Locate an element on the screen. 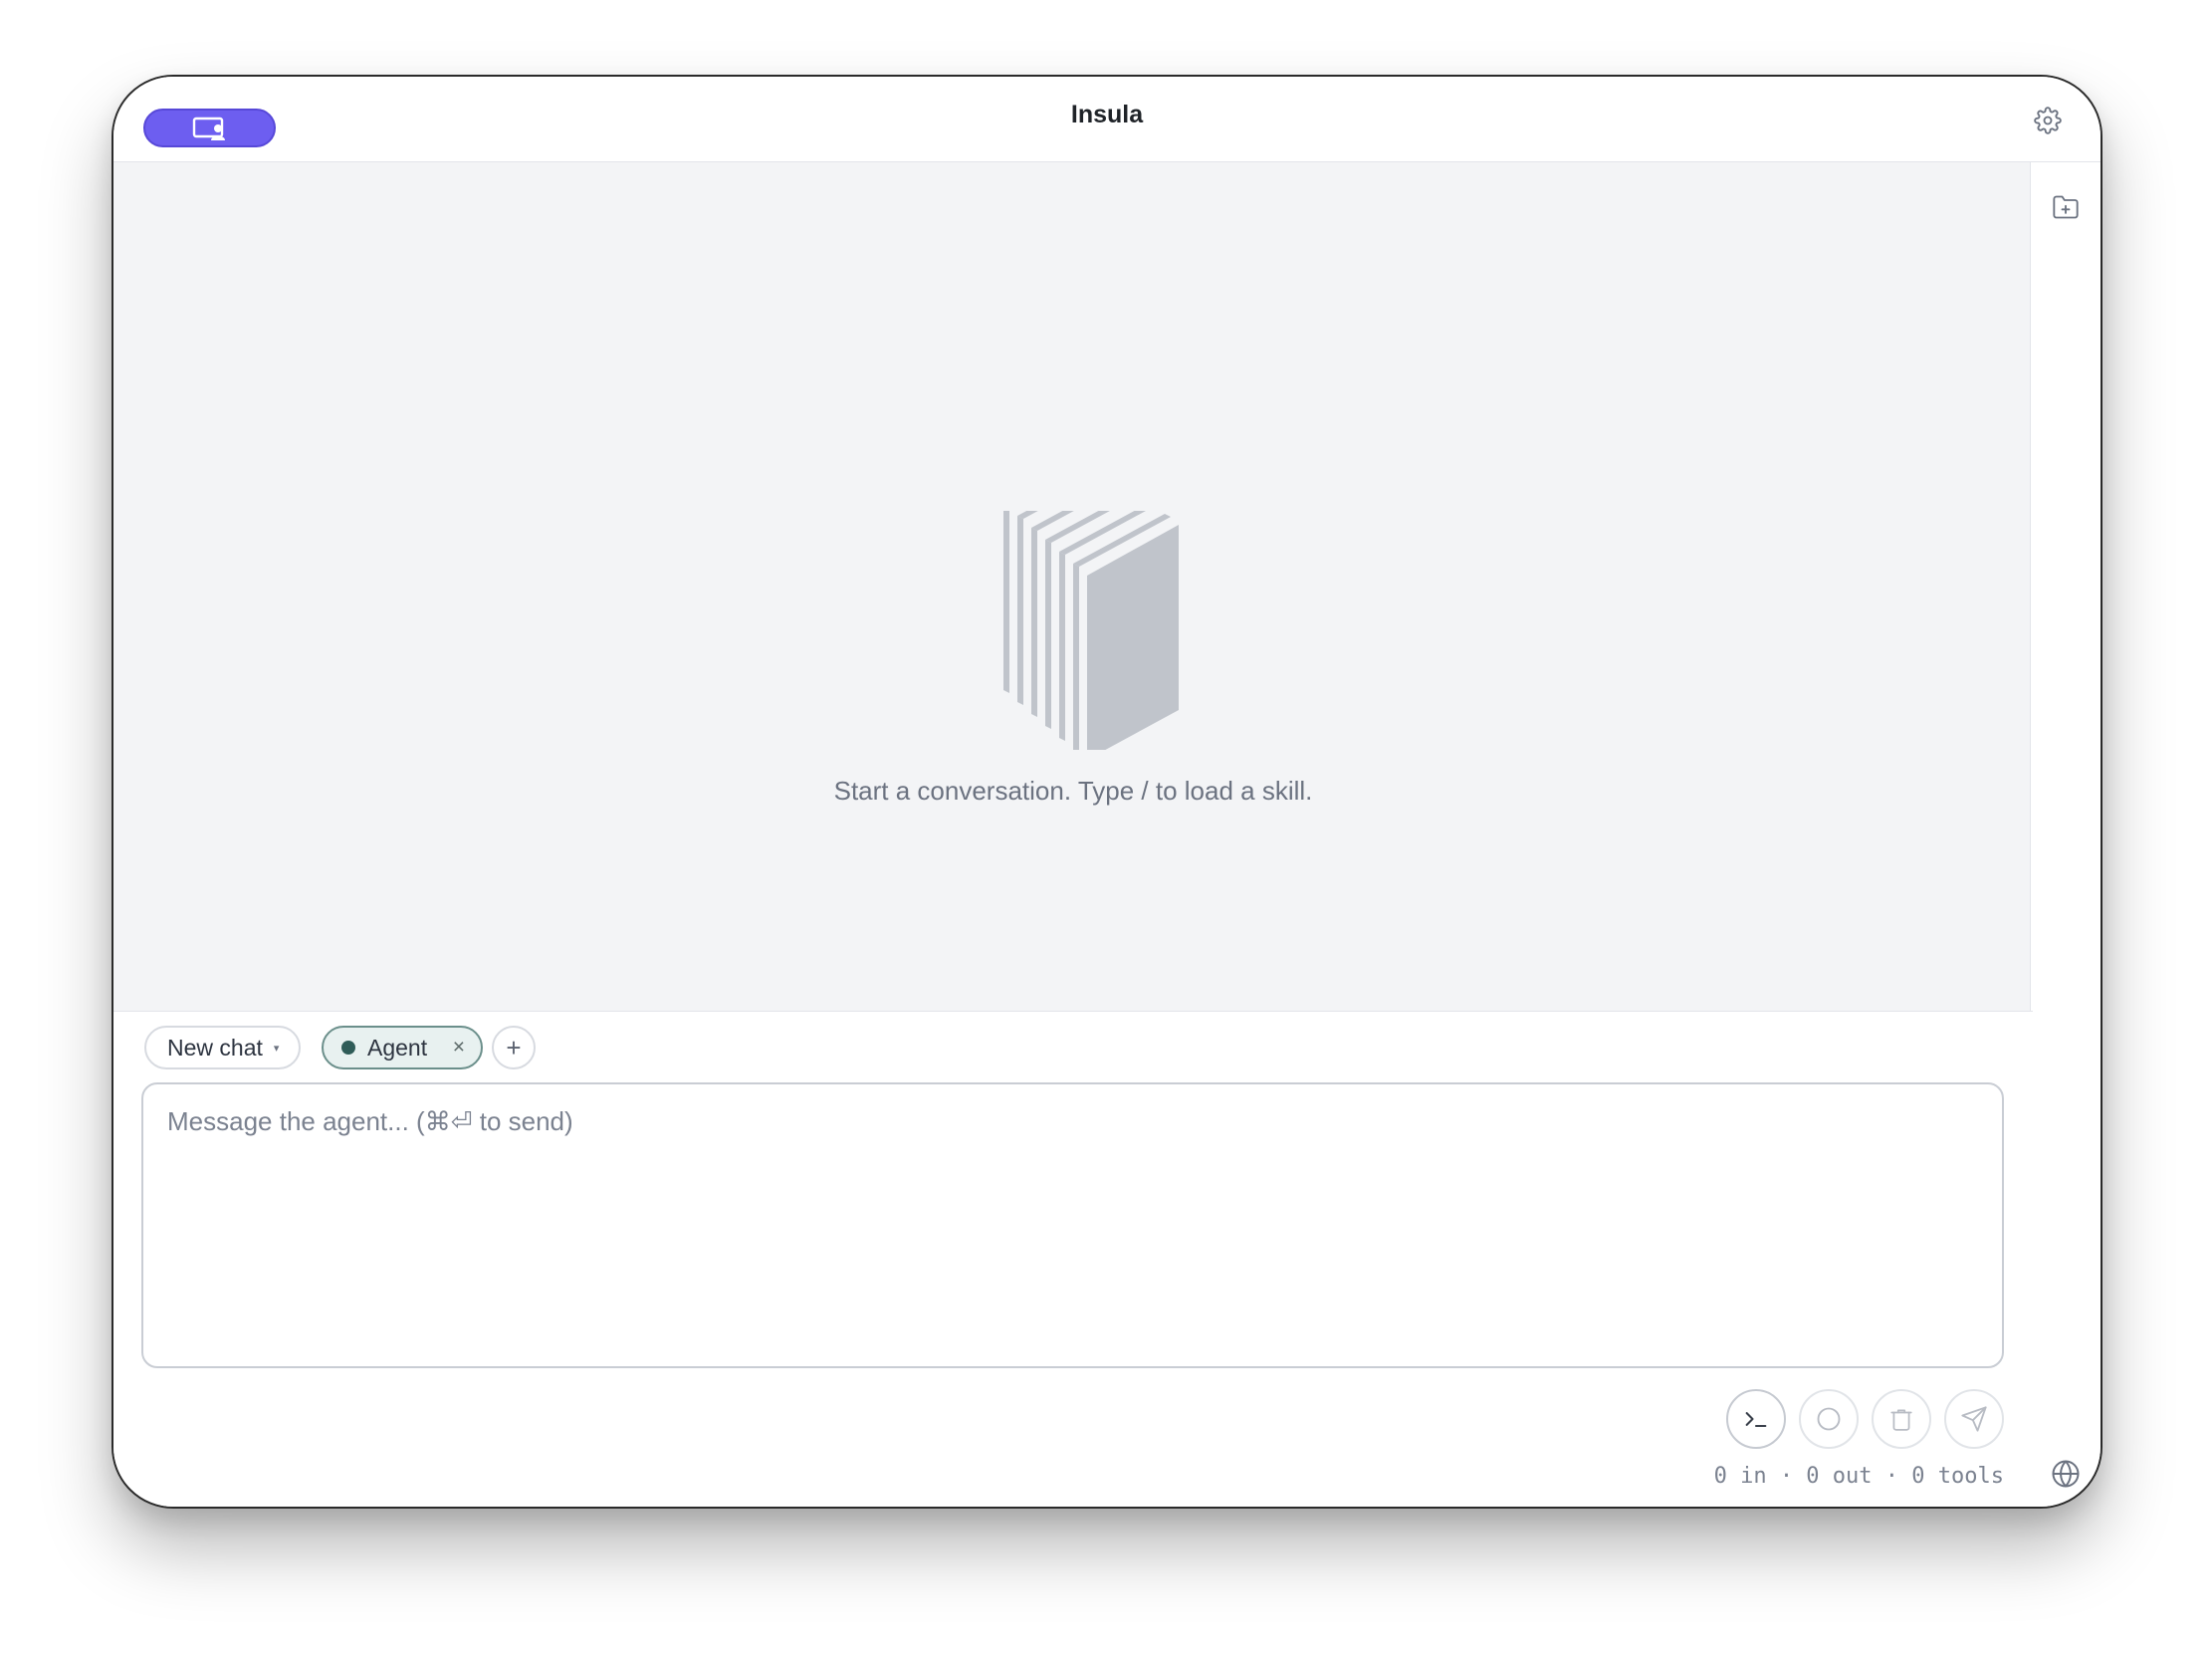  stacked-cube-icon is located at coordinates (1091, 630).